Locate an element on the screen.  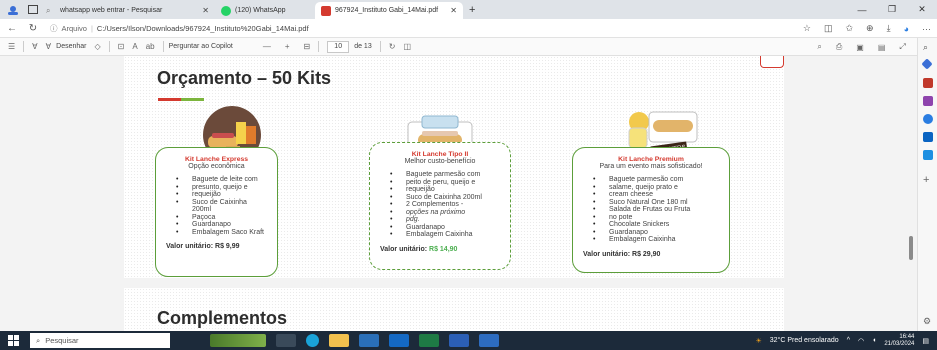
contents-icon: ☰ is located at coordinates (11, 46).